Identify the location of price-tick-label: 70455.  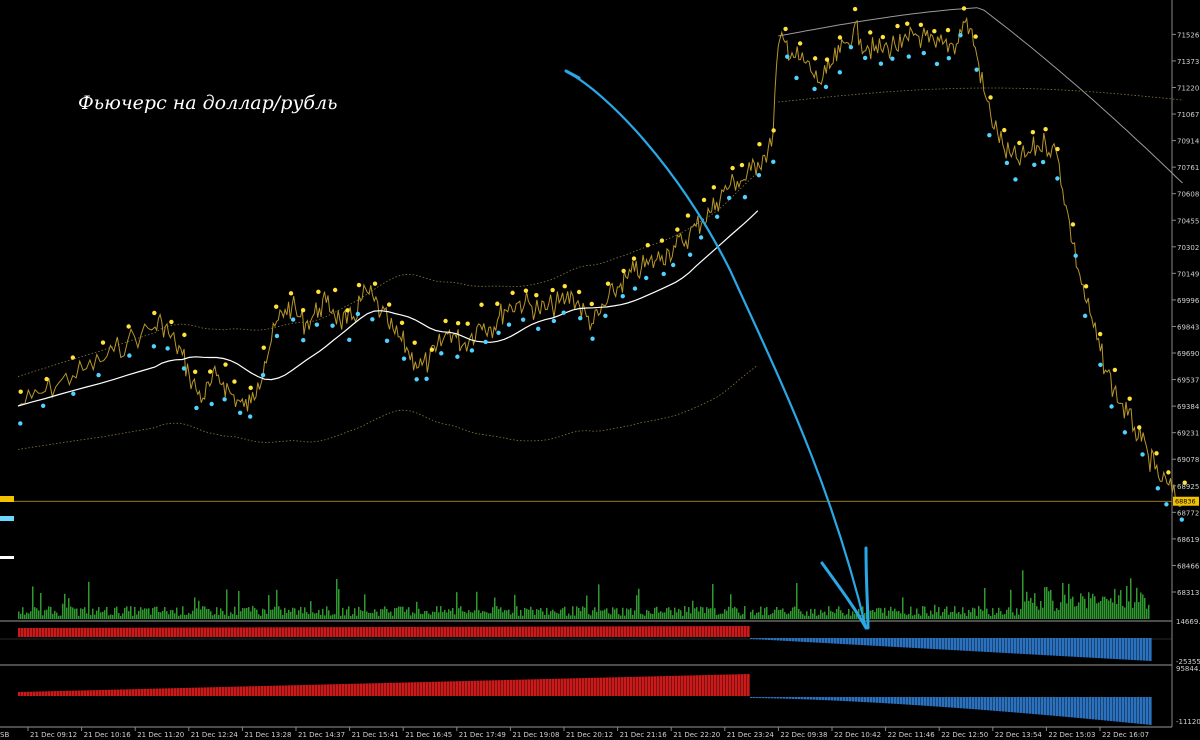
(1188, 221).